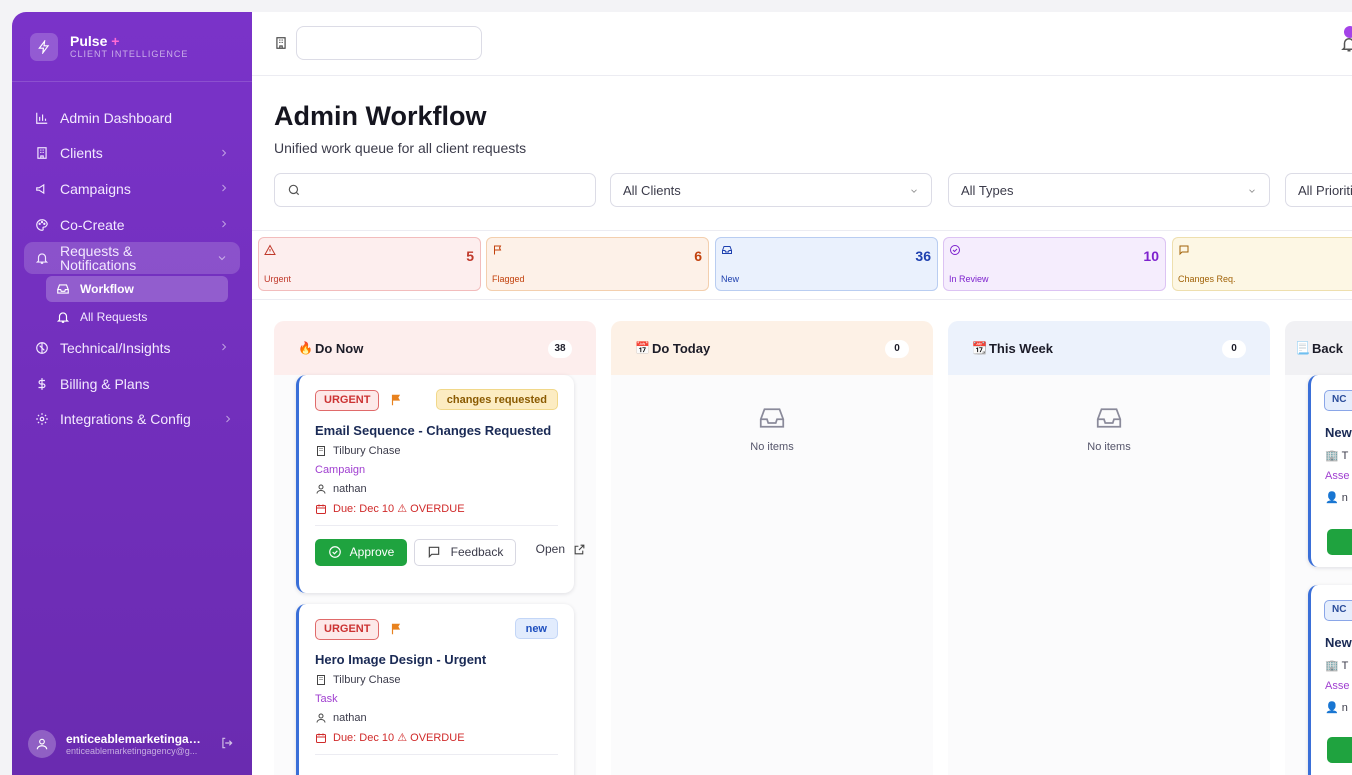  I want to click on column-header: 📅 Do Today 0, so click(772, 348).